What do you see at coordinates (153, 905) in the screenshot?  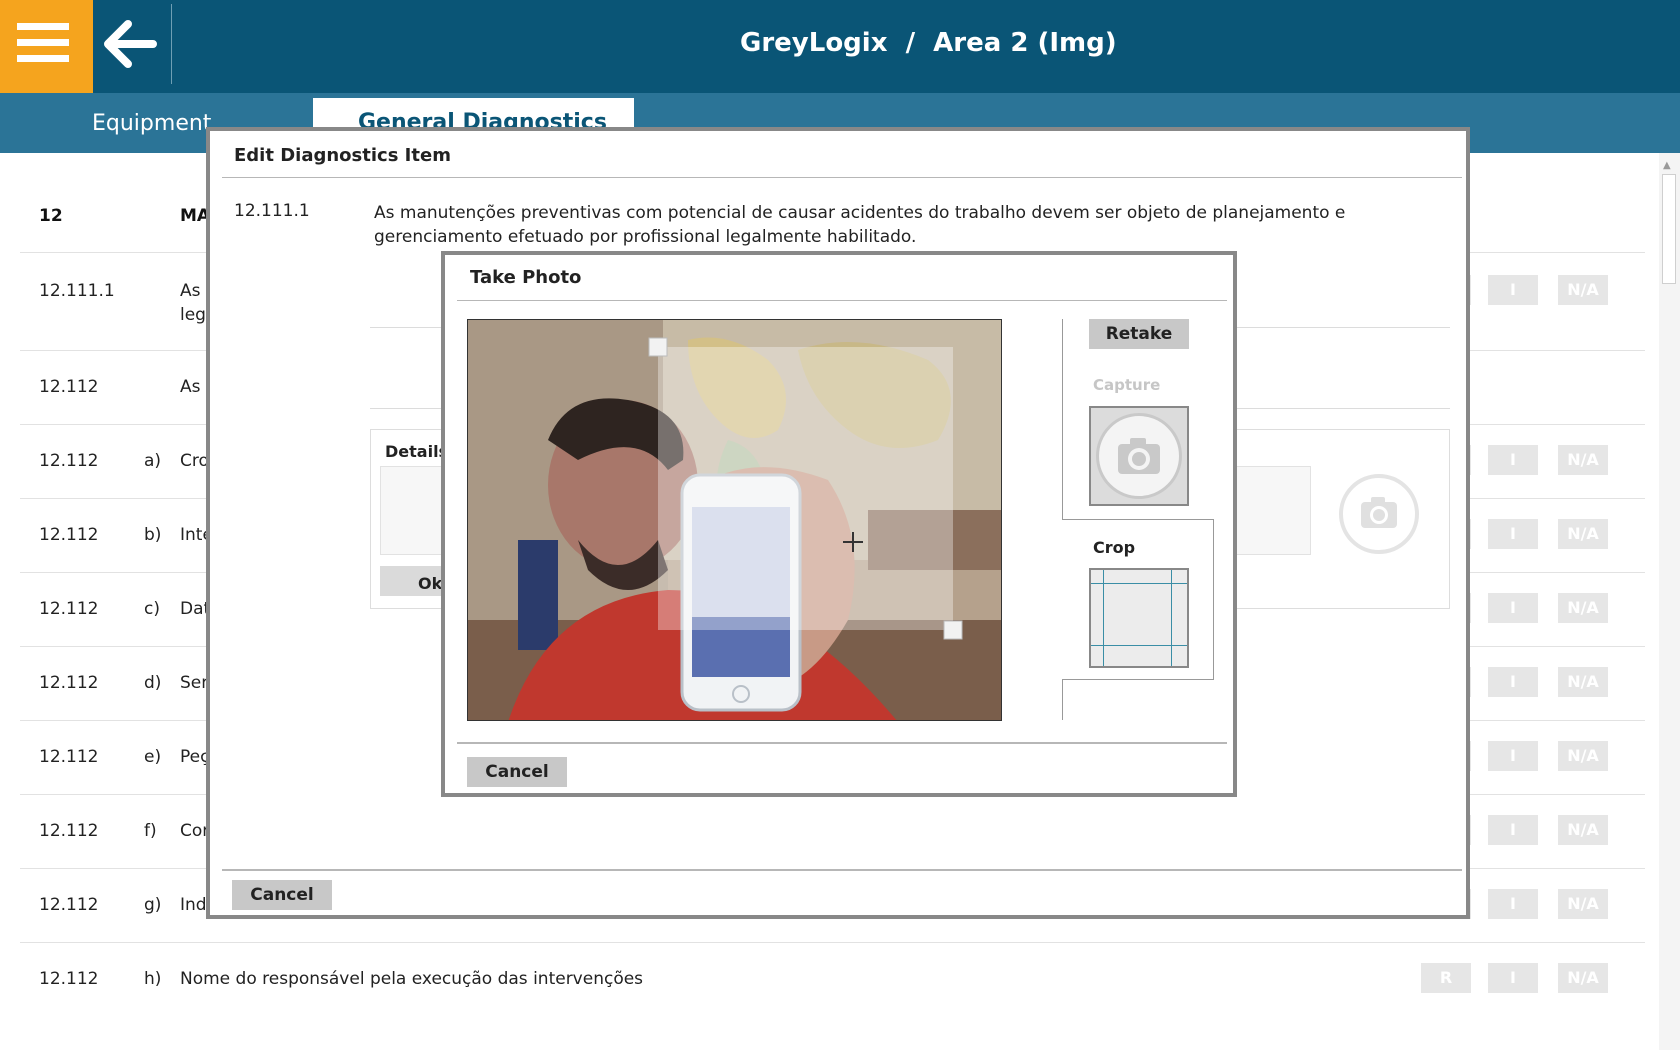 I see `row-letter: g)` at bounding box center [153, 905].